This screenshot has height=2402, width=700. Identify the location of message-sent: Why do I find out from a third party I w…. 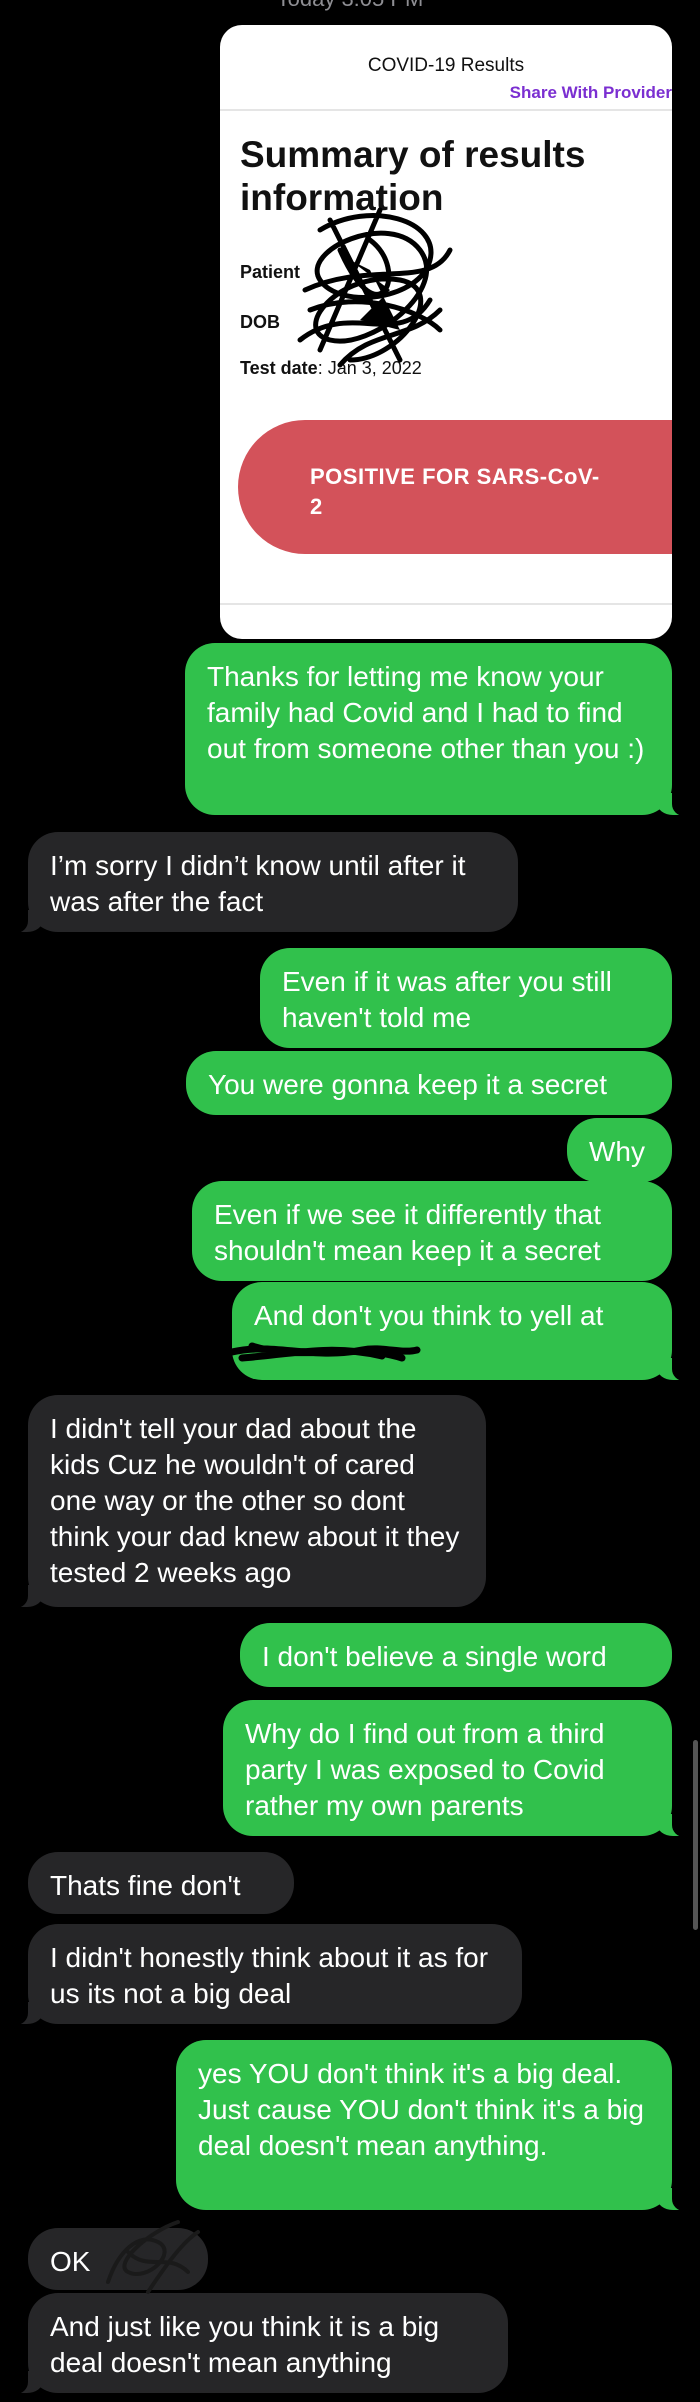
(454, 1768).